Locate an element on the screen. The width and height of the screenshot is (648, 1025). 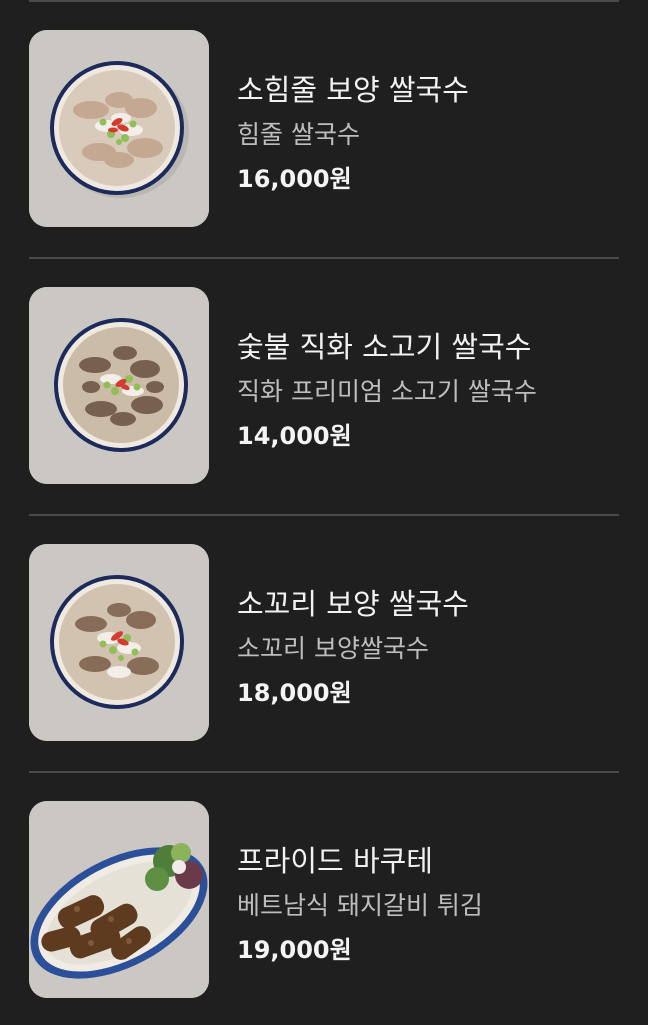
menu-item-price: 16,000원 is located at coordinates (294, 179).